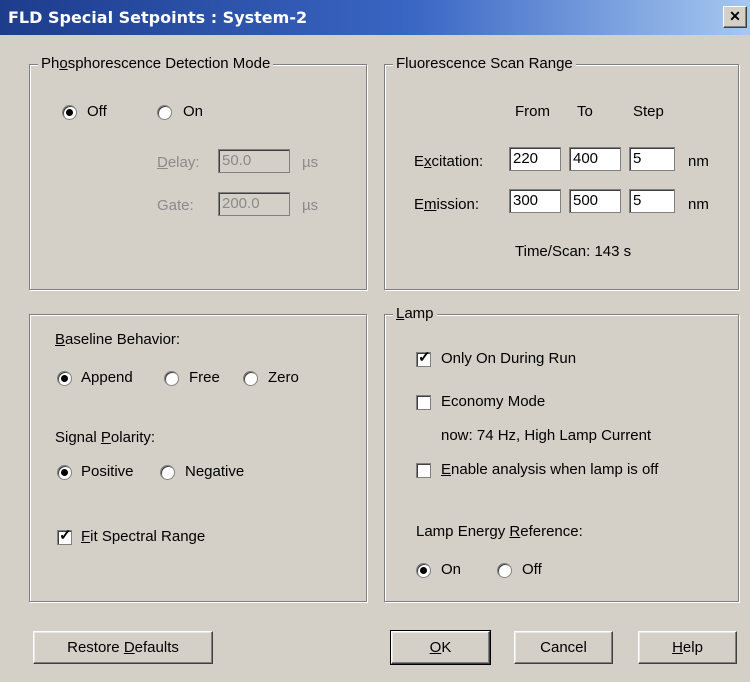 The image size is (750, 682). Describe the element at coordinates (549, 470) in the screenshot. I see `enable-analysis-label: Enable analysis when lamp is off` at that location.